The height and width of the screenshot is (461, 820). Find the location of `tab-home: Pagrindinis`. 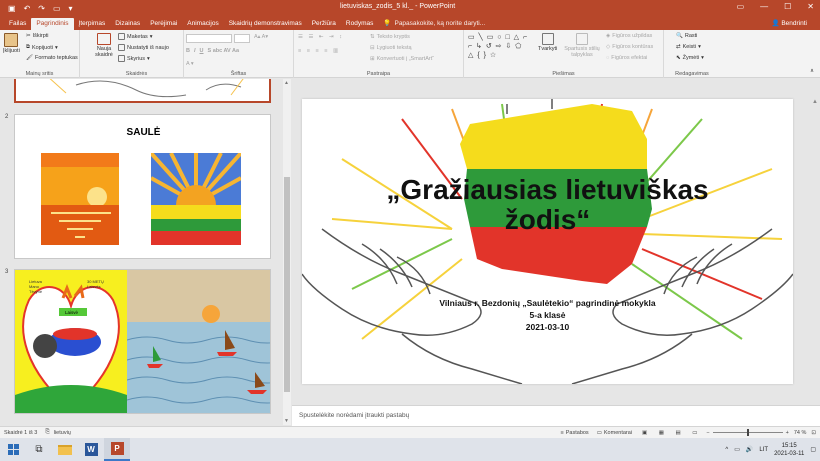

tab-home: Pagrindinis is located at coordinates (52, 24).